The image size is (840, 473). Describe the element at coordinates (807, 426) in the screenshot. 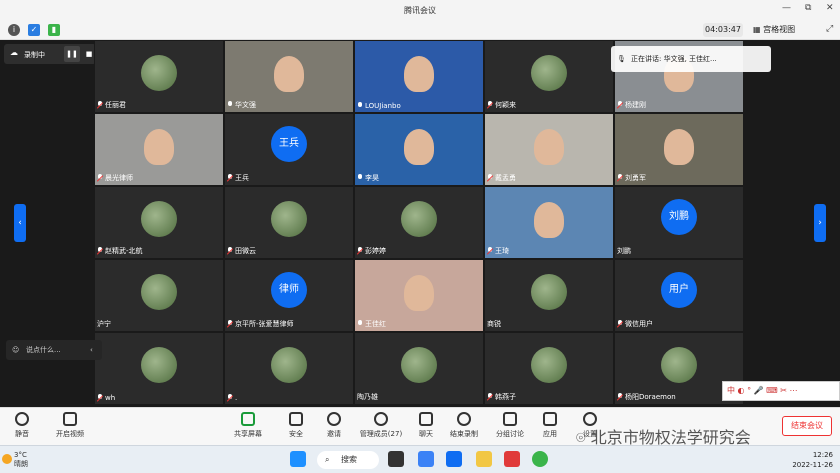

I see `end-meeting-button: 结束会议` at that location.